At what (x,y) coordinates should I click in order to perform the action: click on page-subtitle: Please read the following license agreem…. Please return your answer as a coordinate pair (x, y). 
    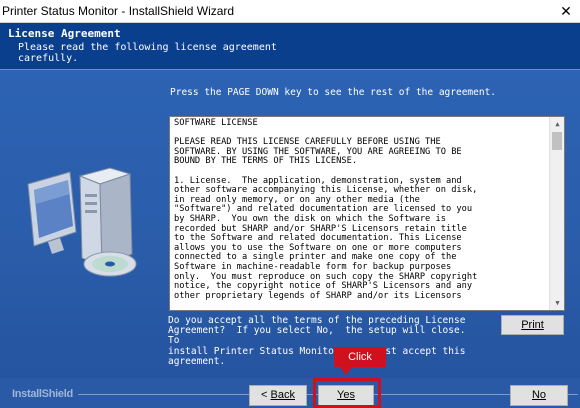
    Looking at the image, I should click on (147, 53).